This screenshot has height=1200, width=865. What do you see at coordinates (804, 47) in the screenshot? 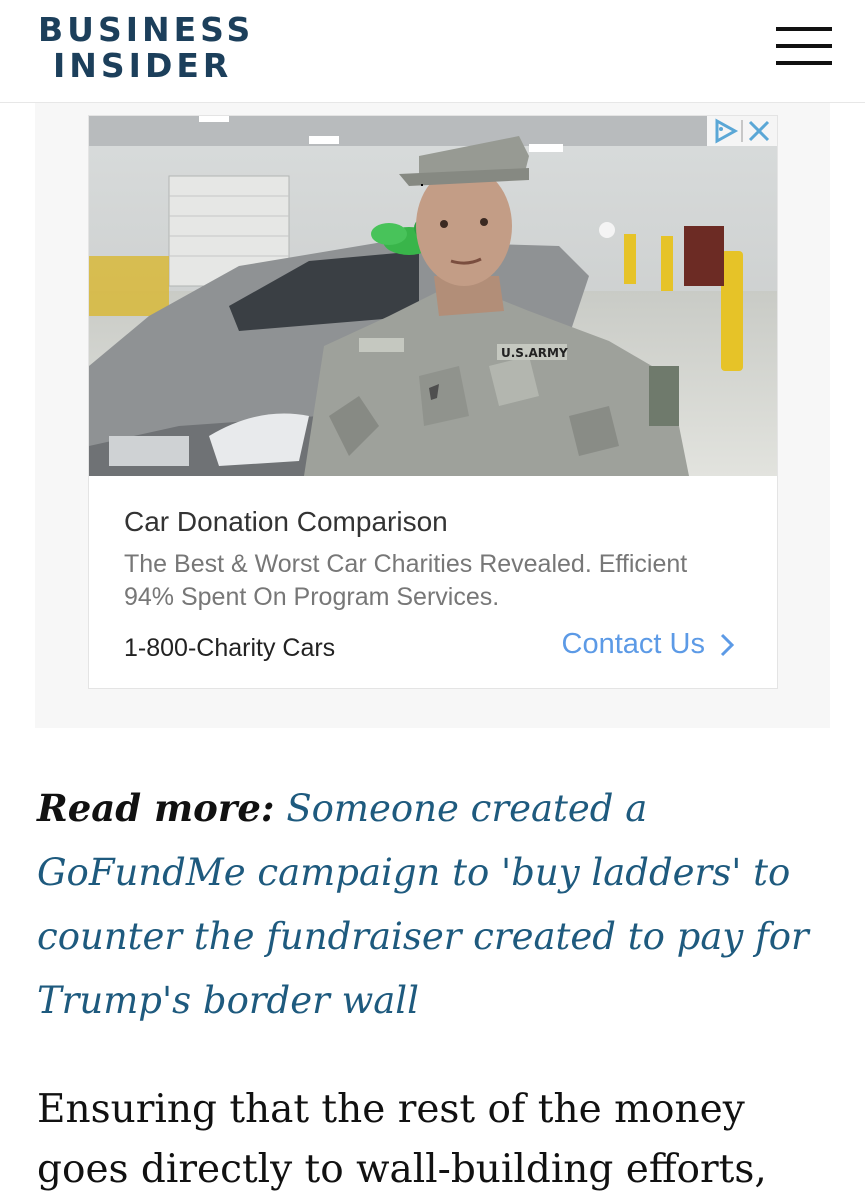
I see `hamburger-menu-icon` at bounding box center [804, 47].